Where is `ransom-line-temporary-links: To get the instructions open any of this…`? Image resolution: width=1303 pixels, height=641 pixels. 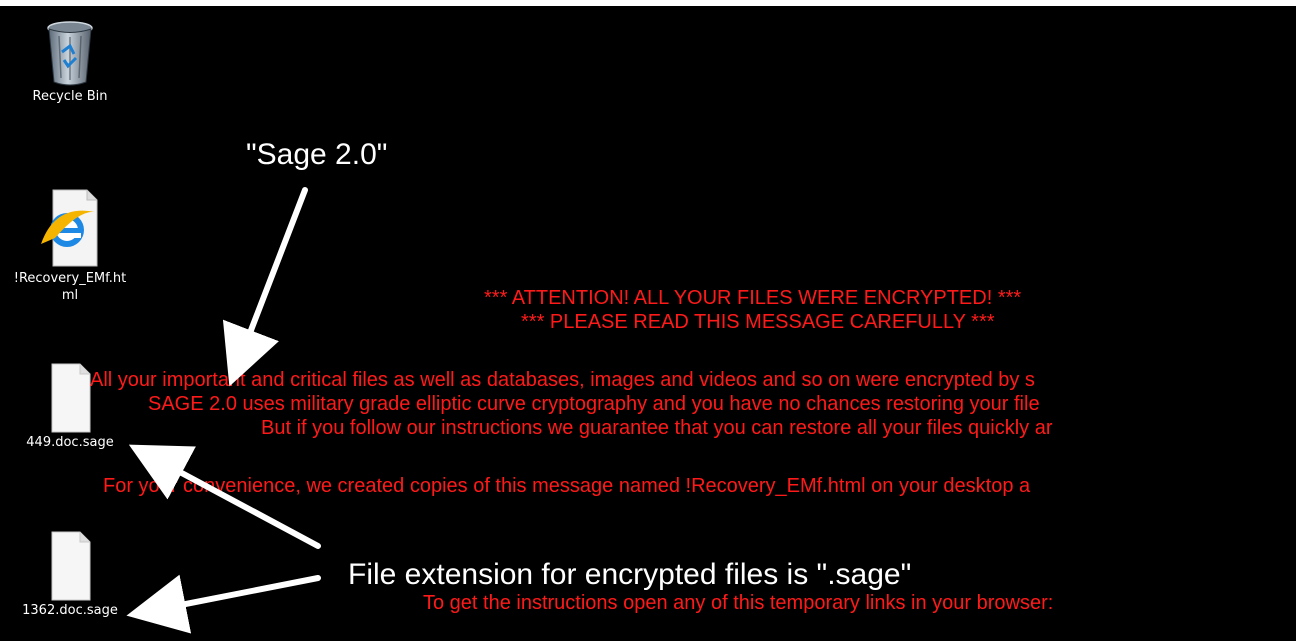 ransom-line-temporary-links: To get the instructions open any of this… is located at coordinates (738, 603).